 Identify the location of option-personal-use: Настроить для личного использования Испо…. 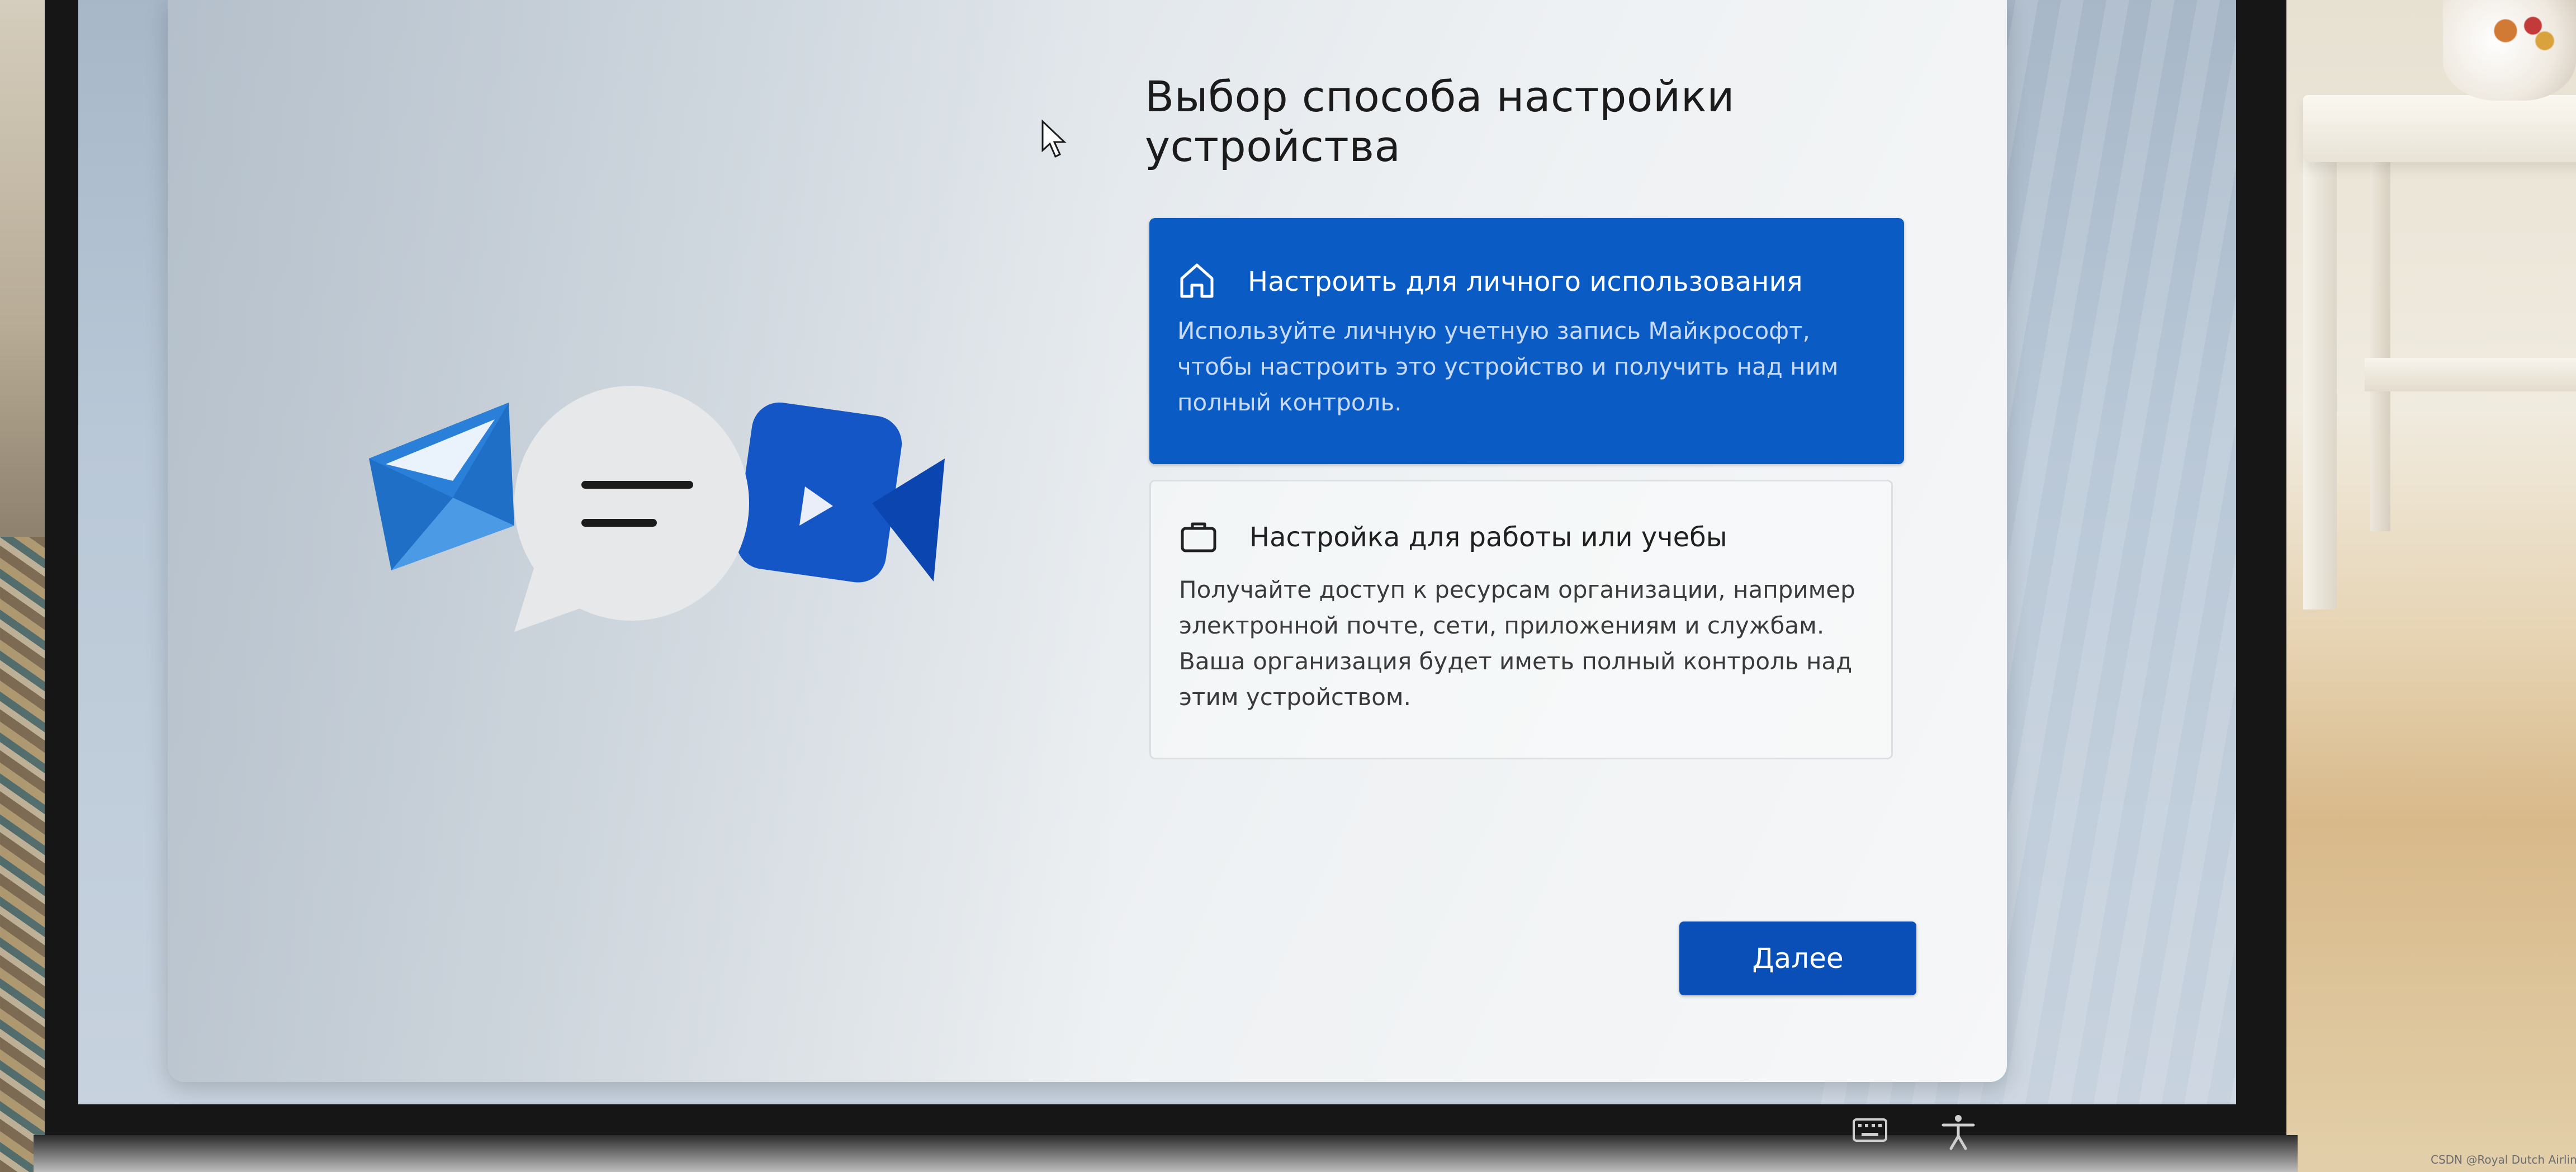
(1526, 341).